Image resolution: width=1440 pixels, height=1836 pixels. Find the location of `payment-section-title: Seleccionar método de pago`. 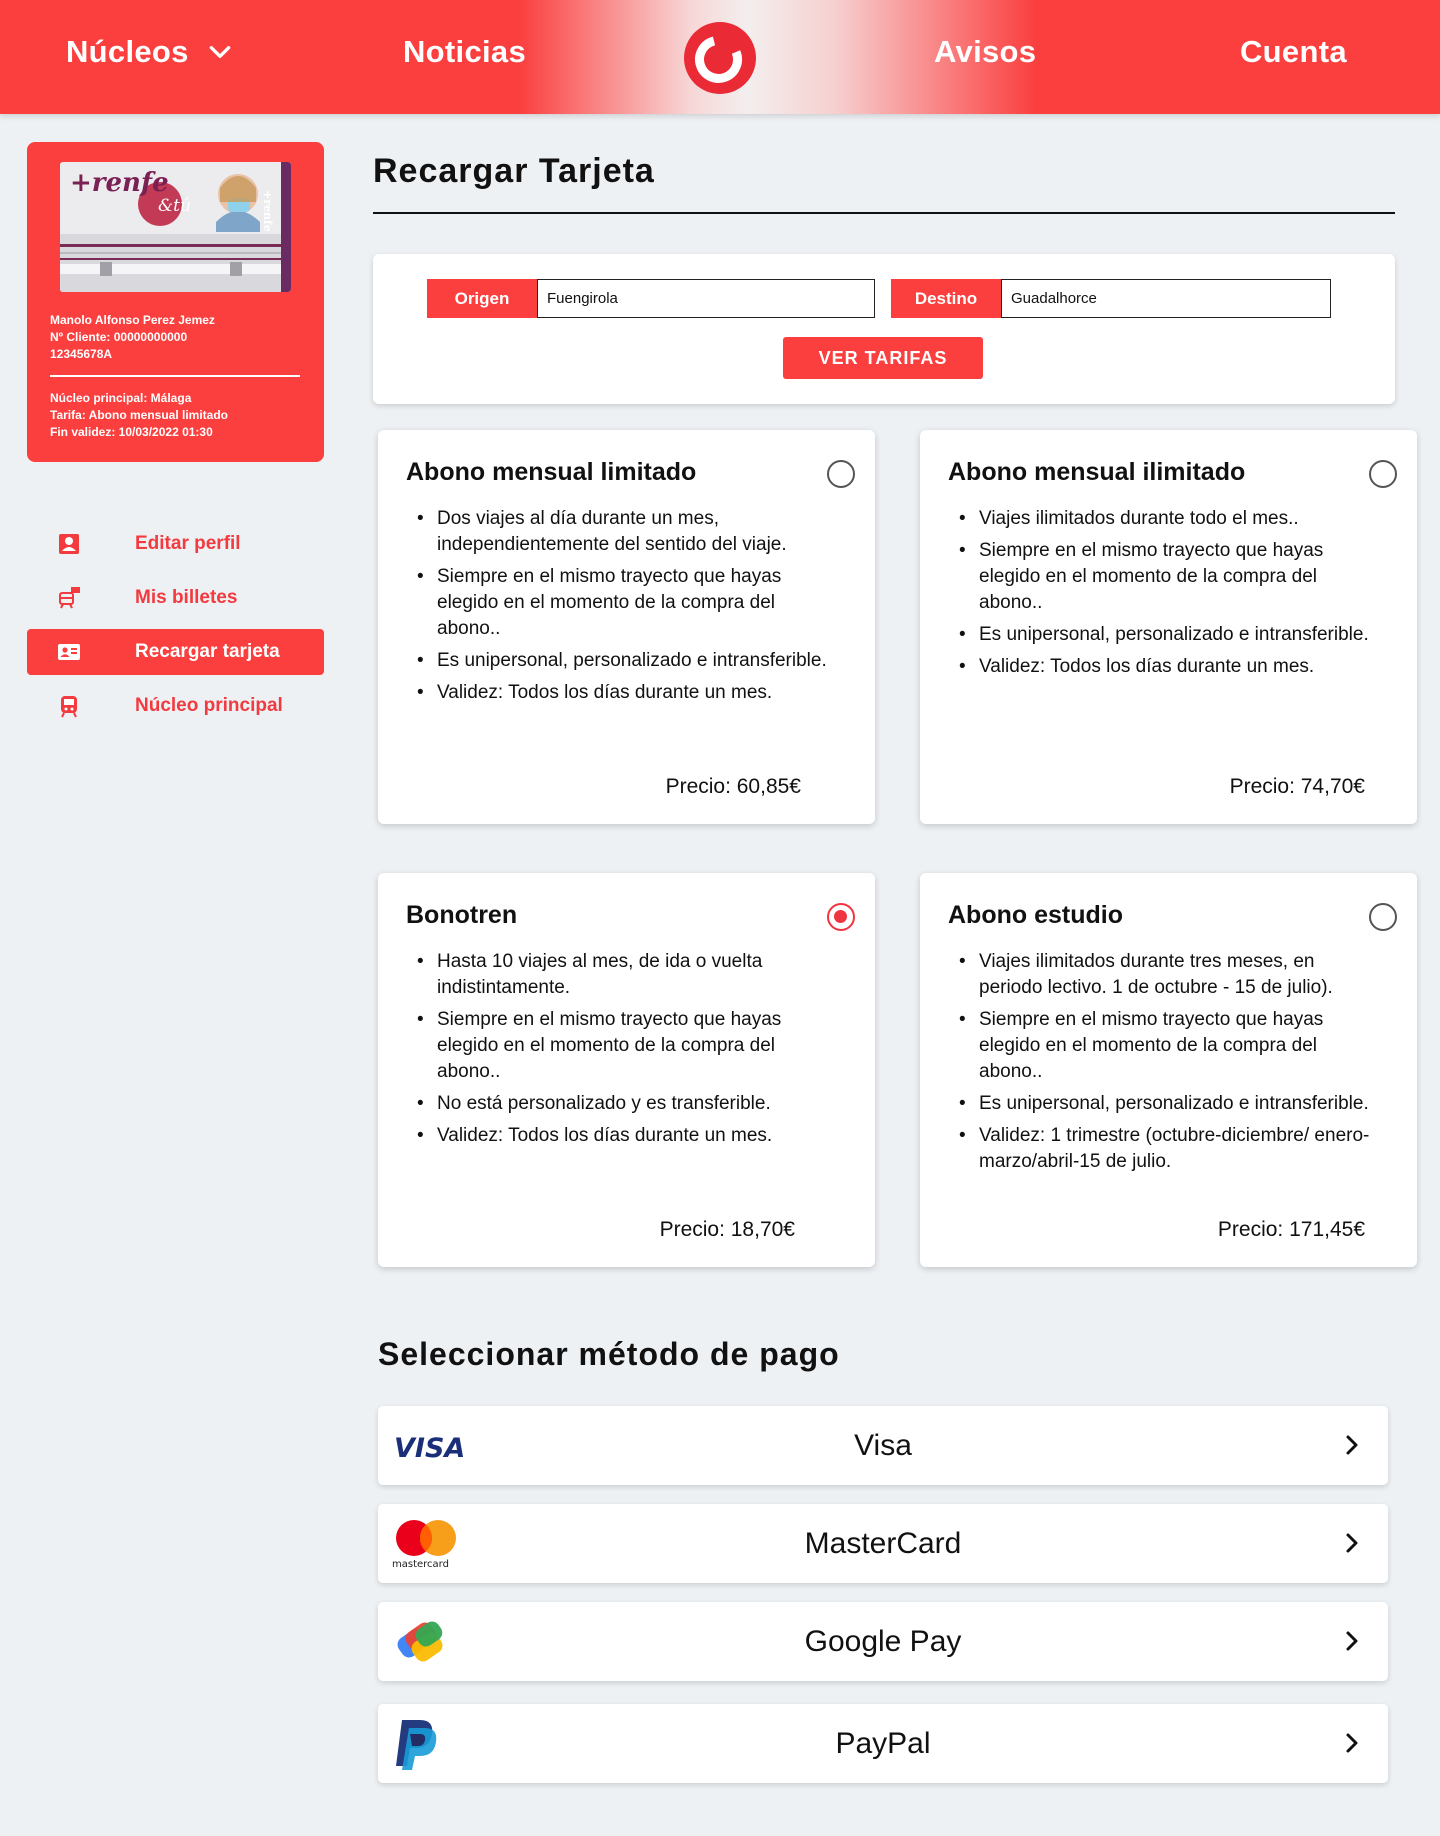

payment-section-title: Seleccionar método de pago is located at coordinates (609, 1354).